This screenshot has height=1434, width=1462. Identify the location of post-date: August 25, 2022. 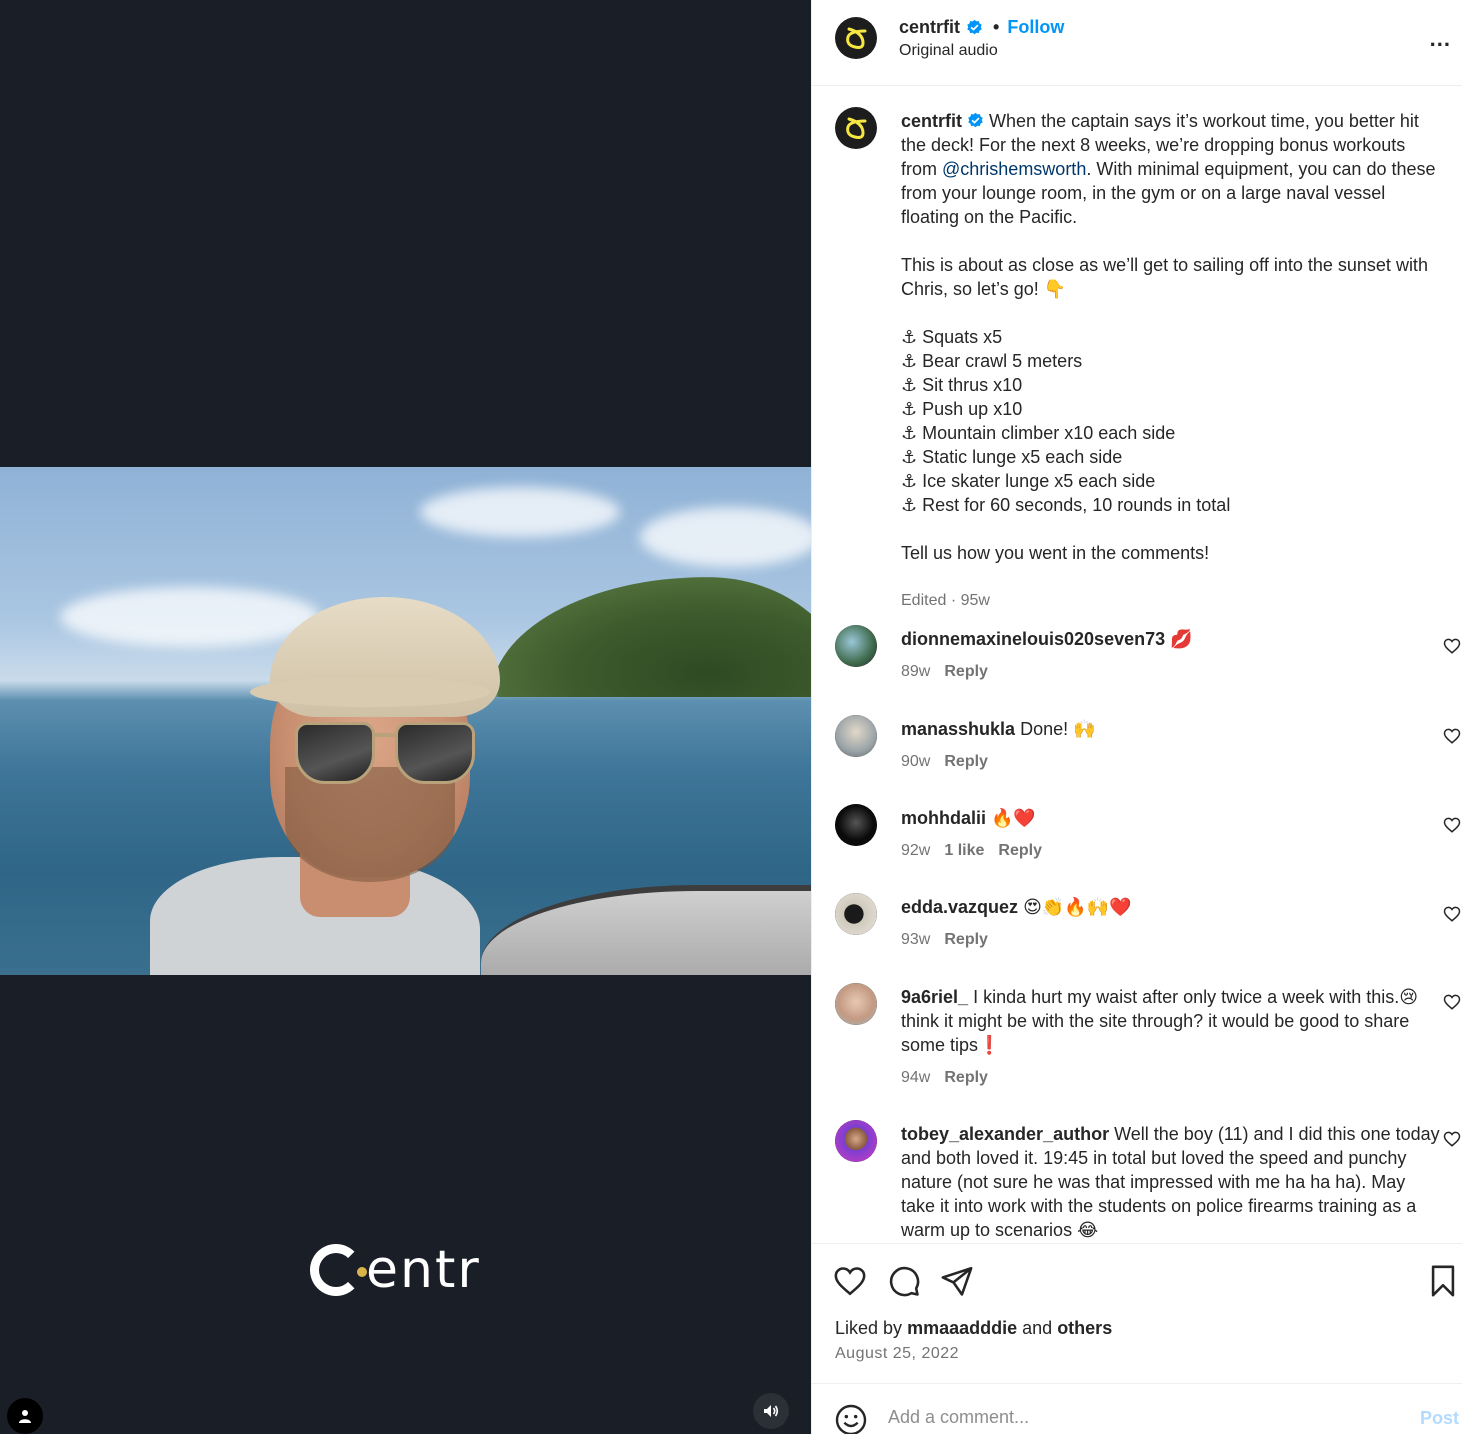
(897, 1354).